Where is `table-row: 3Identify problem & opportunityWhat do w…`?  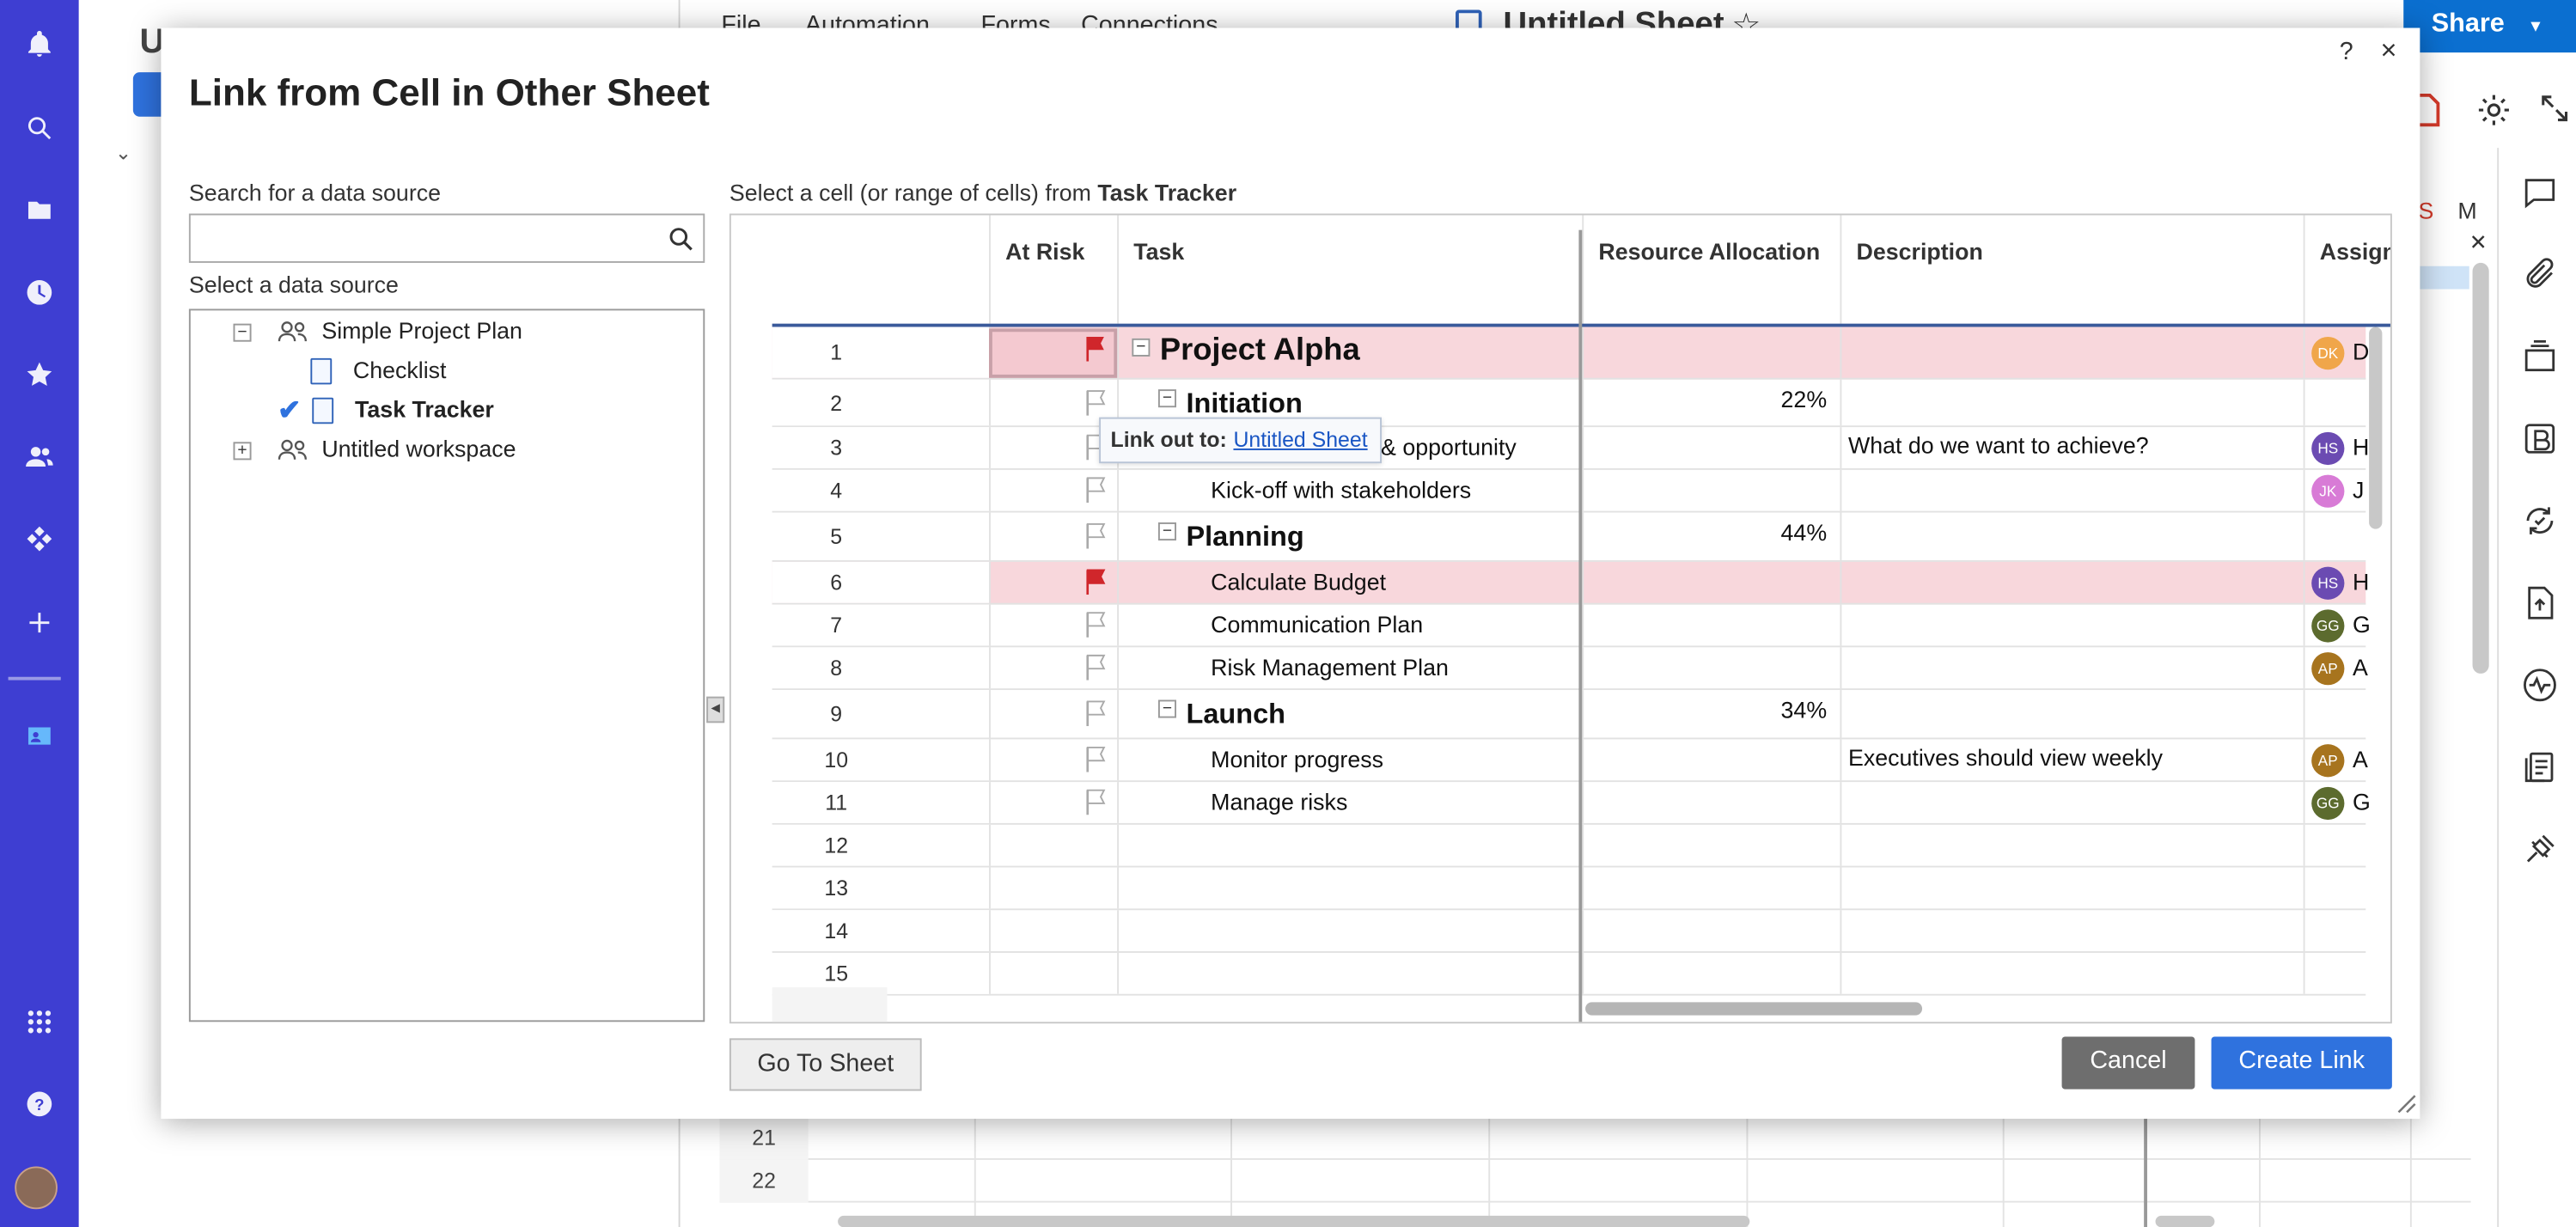
table-row: 3Identify problem & opportunityWhat do w… is located at coordinates (1570, 448).